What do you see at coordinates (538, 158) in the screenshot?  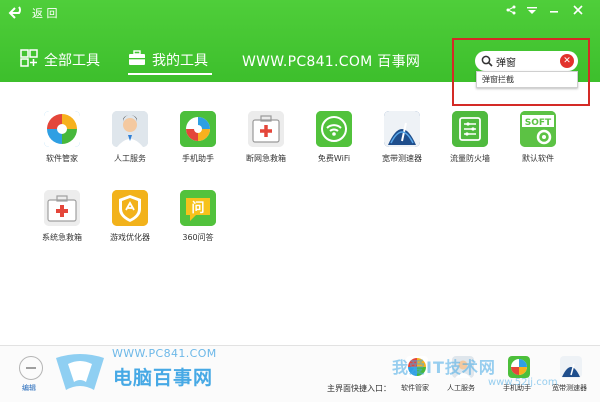 I see `tool-label: 默认软件` at bounding box center [538, 158].